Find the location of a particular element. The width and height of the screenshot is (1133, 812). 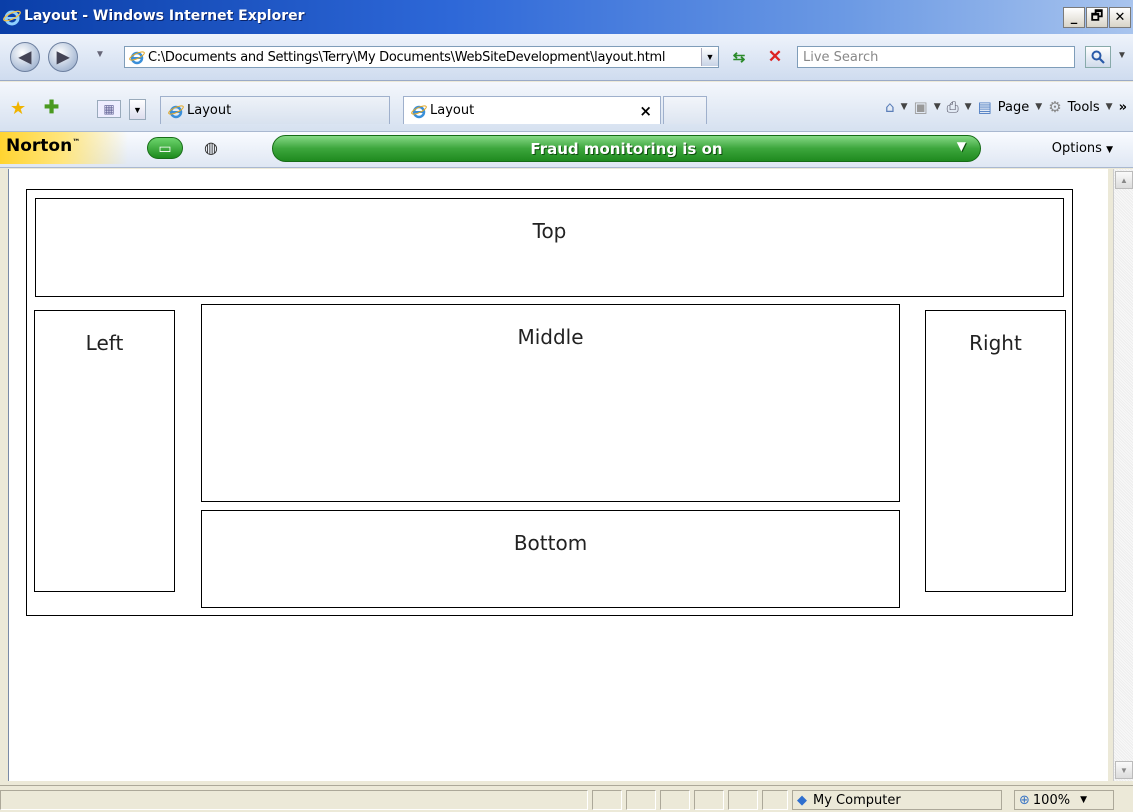

norton-computer-button: ▭ is located at coordinates (165, 148).